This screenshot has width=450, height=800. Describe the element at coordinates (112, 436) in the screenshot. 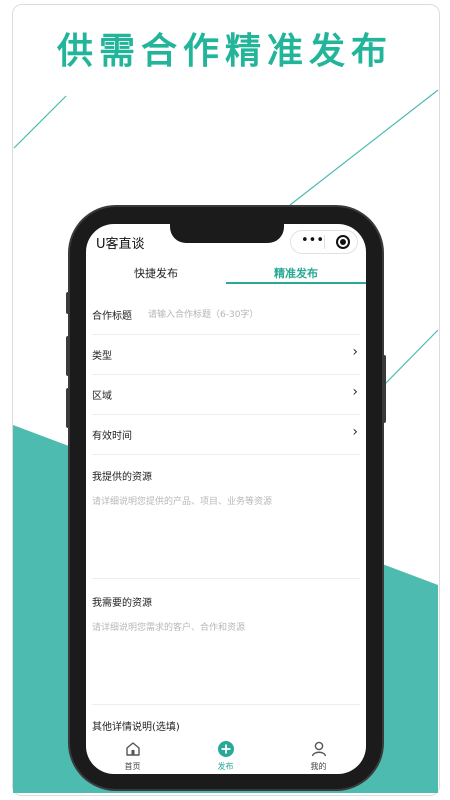

I see `validity-label: 有效时间` at that location.